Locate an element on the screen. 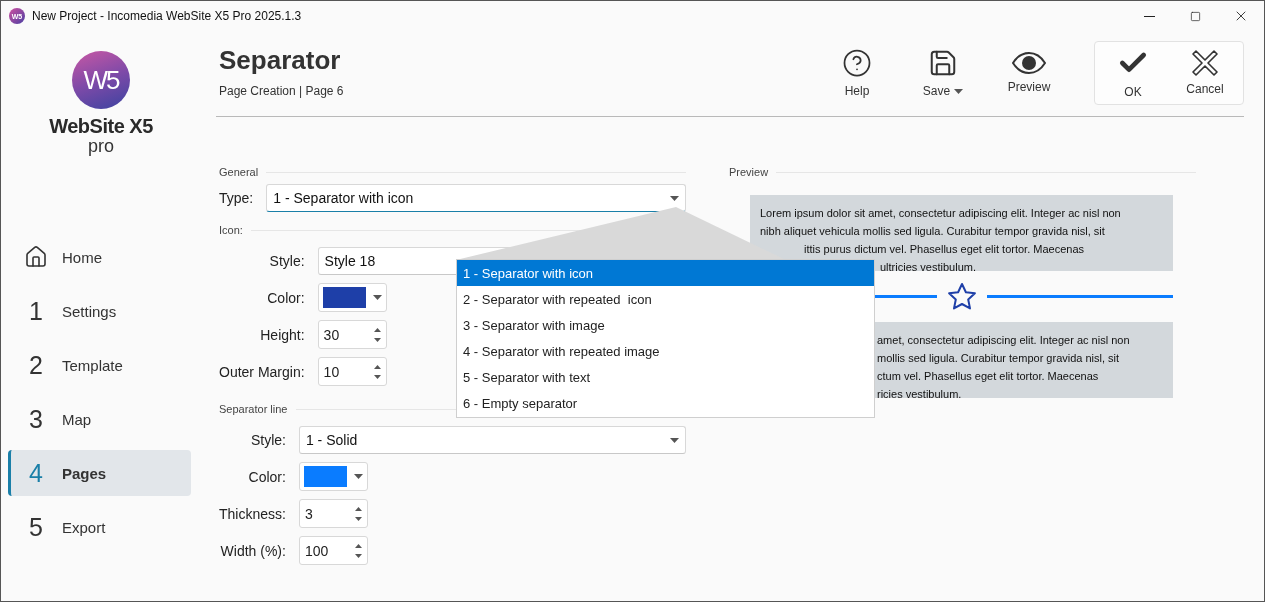 The image size is (1265, 602). field-label: Type: is located at coordinates (236, 198).